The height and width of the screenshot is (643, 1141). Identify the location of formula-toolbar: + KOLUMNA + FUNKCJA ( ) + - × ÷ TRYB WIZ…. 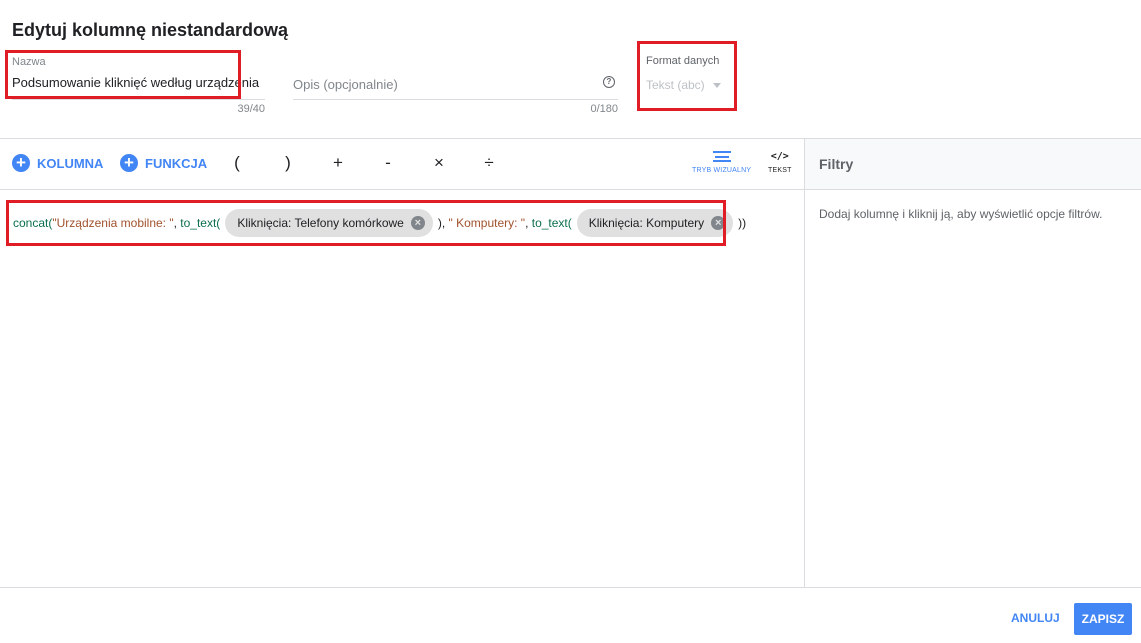
(402, 164).